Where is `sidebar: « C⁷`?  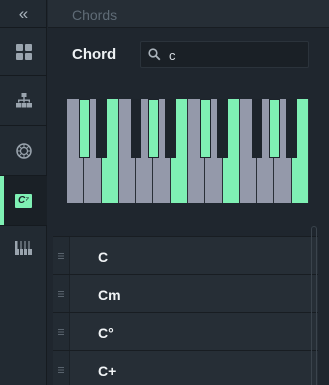
sidebar: « C⁷ is located at coordinates (23, 192).